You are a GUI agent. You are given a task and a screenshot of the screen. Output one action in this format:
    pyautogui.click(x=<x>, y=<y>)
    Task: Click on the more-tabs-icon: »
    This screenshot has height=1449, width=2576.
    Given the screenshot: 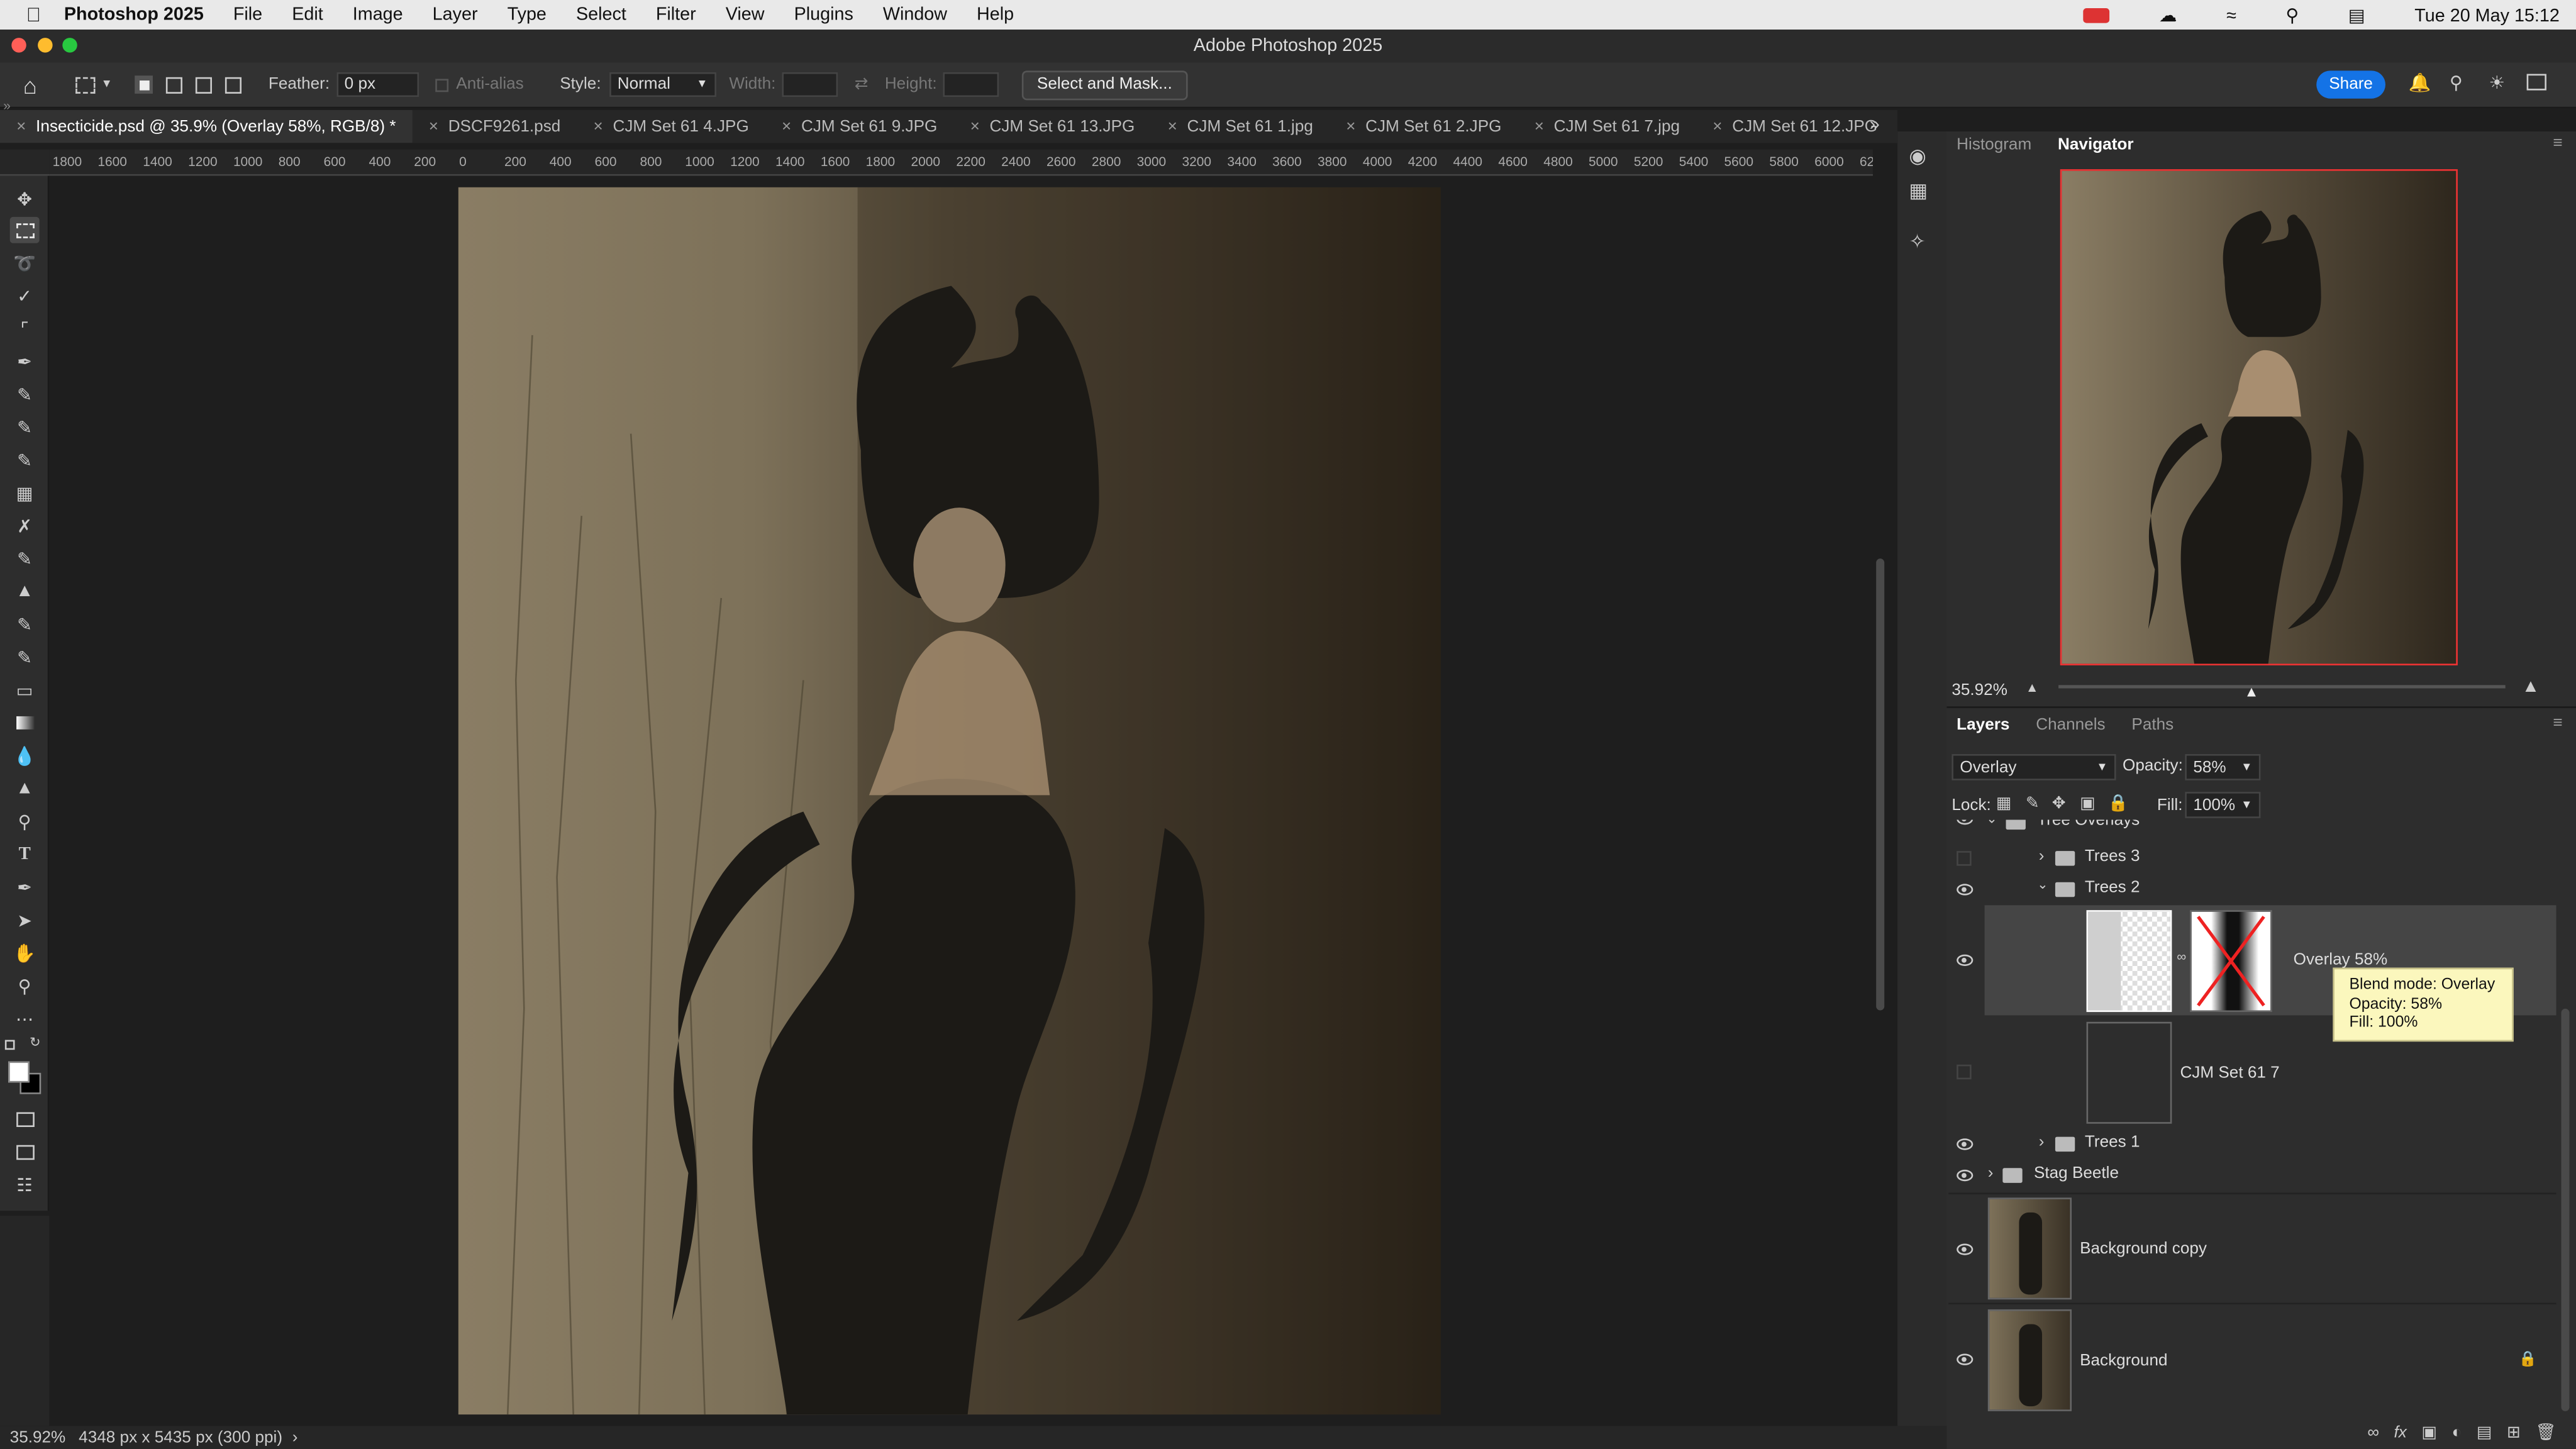 What is the action you would take?
    pyautogui.click(x=1875, y=125)
    